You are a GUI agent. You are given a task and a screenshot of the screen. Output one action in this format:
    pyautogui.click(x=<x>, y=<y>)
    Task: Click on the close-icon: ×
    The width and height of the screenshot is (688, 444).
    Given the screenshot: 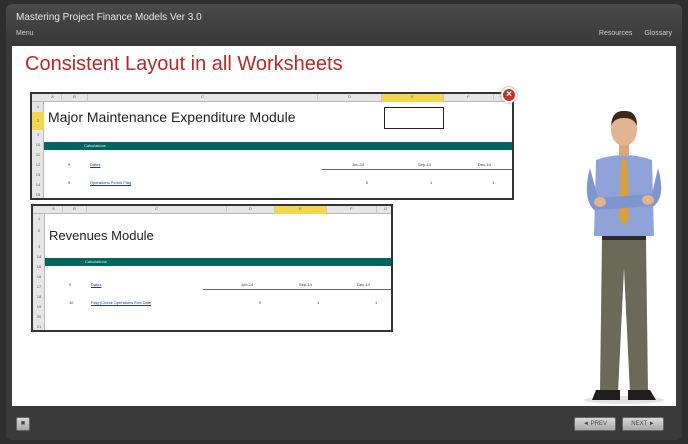 What is the action you would take?
    pyautogui.click(x=509, y=95)
    